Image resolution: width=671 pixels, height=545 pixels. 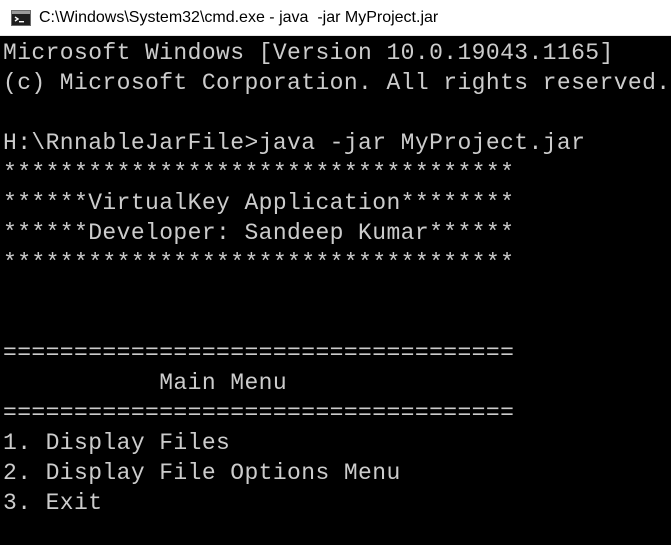 I want to click on console-line: ******Developer: Sandeep Kumar******, so click(x=259, y=233).